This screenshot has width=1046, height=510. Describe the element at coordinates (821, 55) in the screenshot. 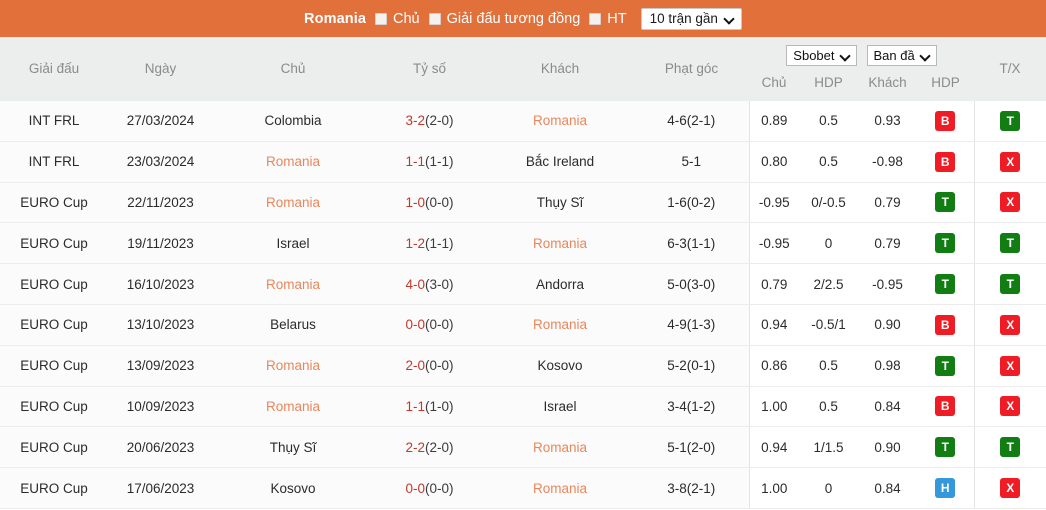

I see `bookmaker-select: Sbobet` at that location.